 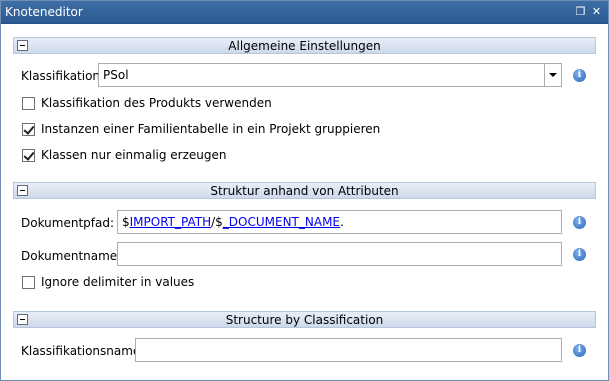 What do you see at coordinates (170, 222) in the screenshot?
I see `path-variable-import-path: IMPORT_PATH` at bounding box center [170, 222].